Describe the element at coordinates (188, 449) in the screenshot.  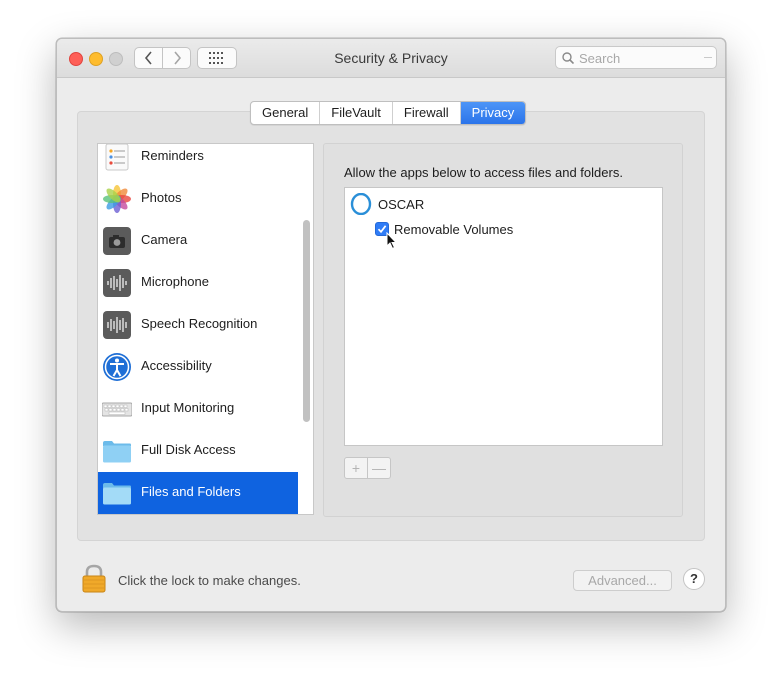
I see `sidebar-item-label: Full Disk Access` at that location.